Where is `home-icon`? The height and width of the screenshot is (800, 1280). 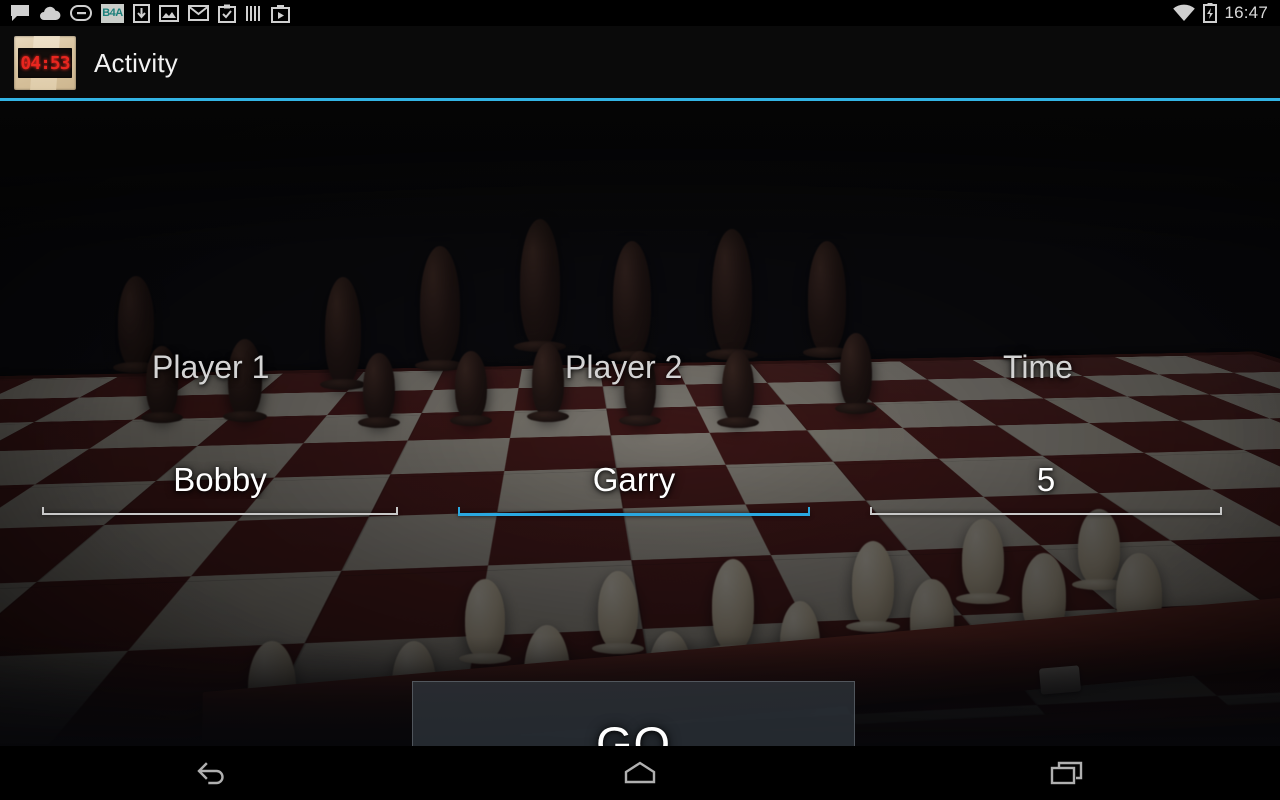
home-icon is located at coordinates (640, 772).